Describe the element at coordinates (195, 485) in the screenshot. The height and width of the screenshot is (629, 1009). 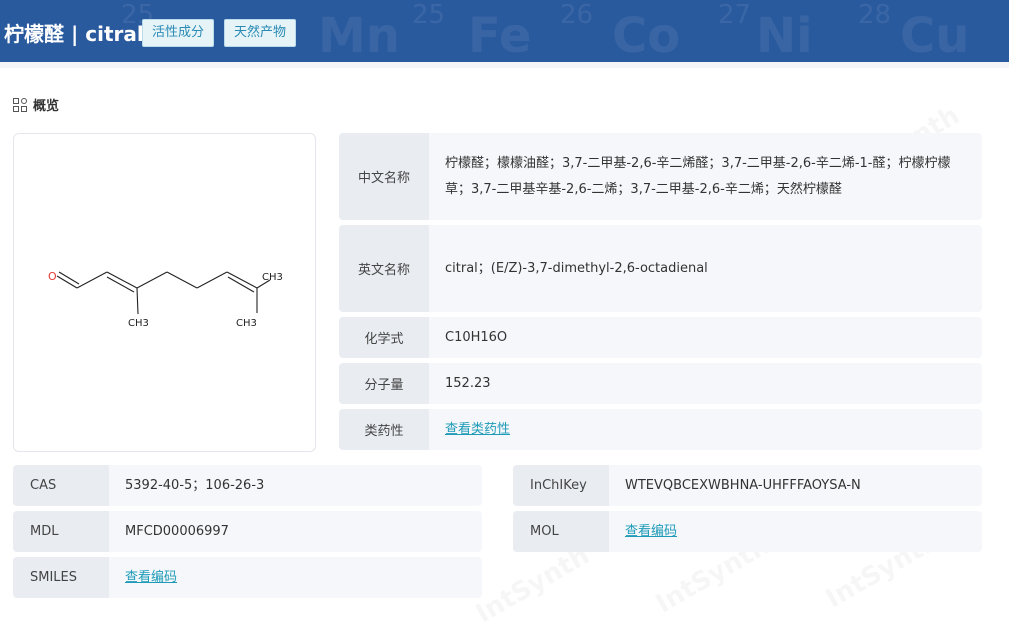
I see `id-value: 5392-40-5；106-26-3` at that location.